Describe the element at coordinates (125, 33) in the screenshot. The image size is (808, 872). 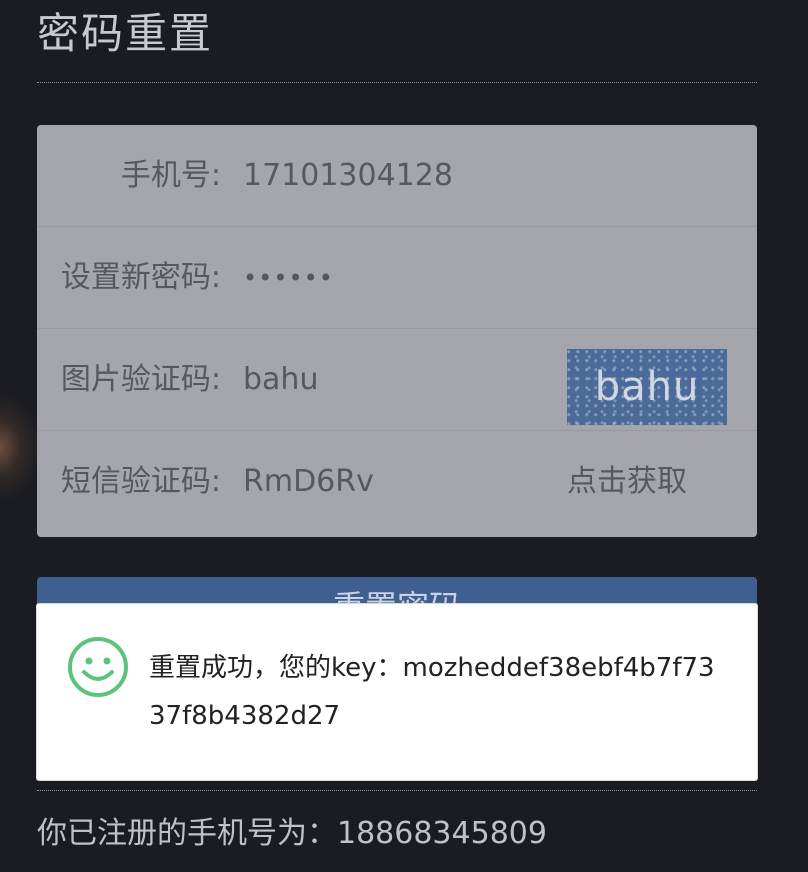
I see `page-title: 密码重置` at that location.